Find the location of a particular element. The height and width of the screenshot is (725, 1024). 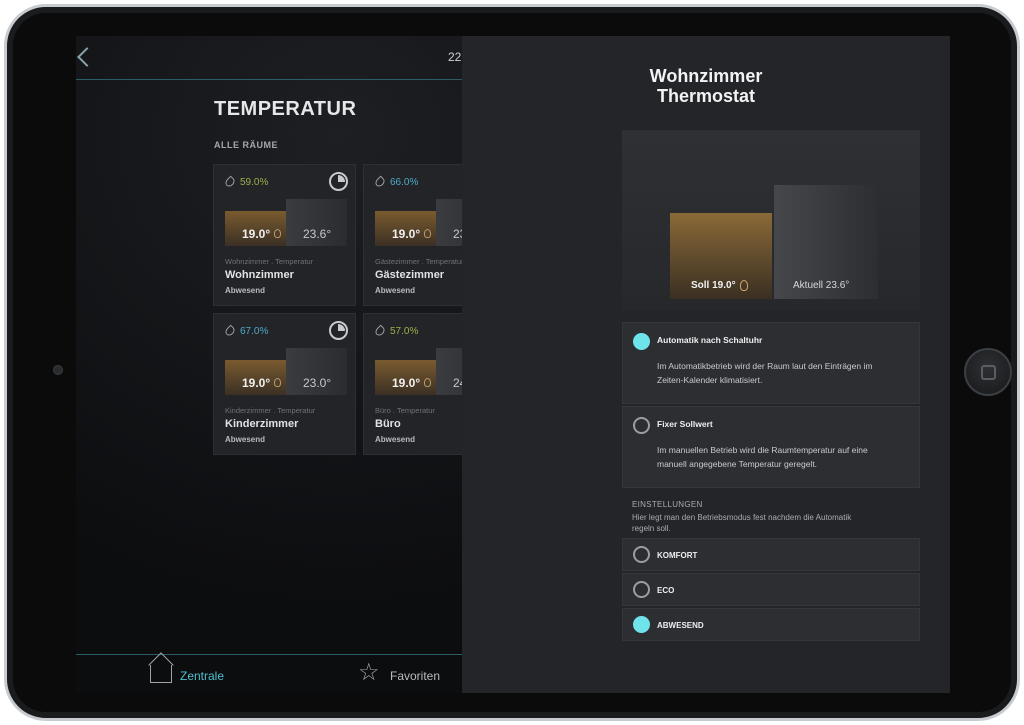

option-eco: ECO is located at coordinates (771, 589).